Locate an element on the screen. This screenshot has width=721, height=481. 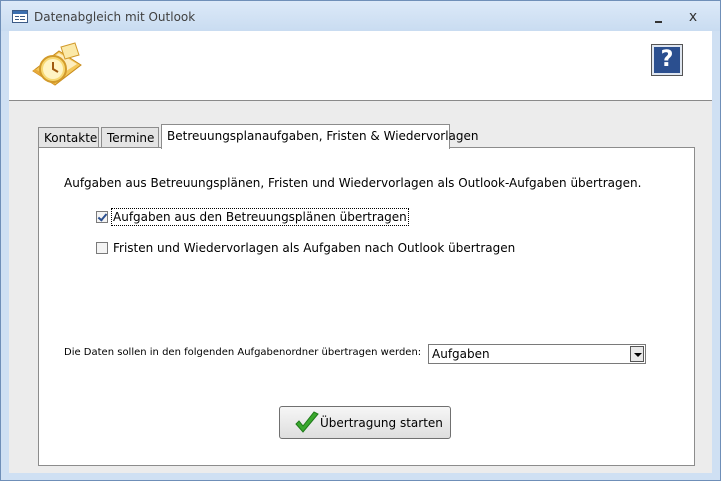
task-folder-value: Aufgaben is located at coordinates (461, 354).